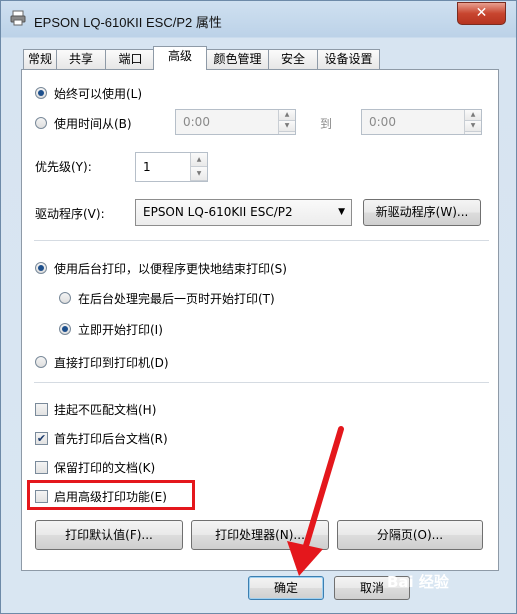 The height and width of the screenshot is (614, 517). What do you see at coordinates (237, 59) in the screenshot?
I see `tab-color-management: 颜色管理` at bounding box center [237, 59].